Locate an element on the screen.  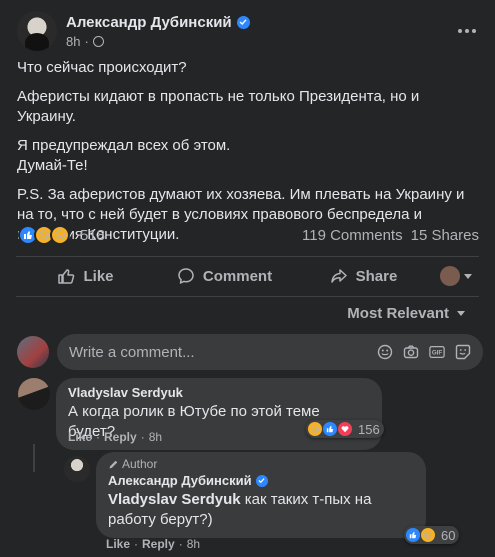
wow-reaction-icon: 😮 is located at coordinates (60, 235).